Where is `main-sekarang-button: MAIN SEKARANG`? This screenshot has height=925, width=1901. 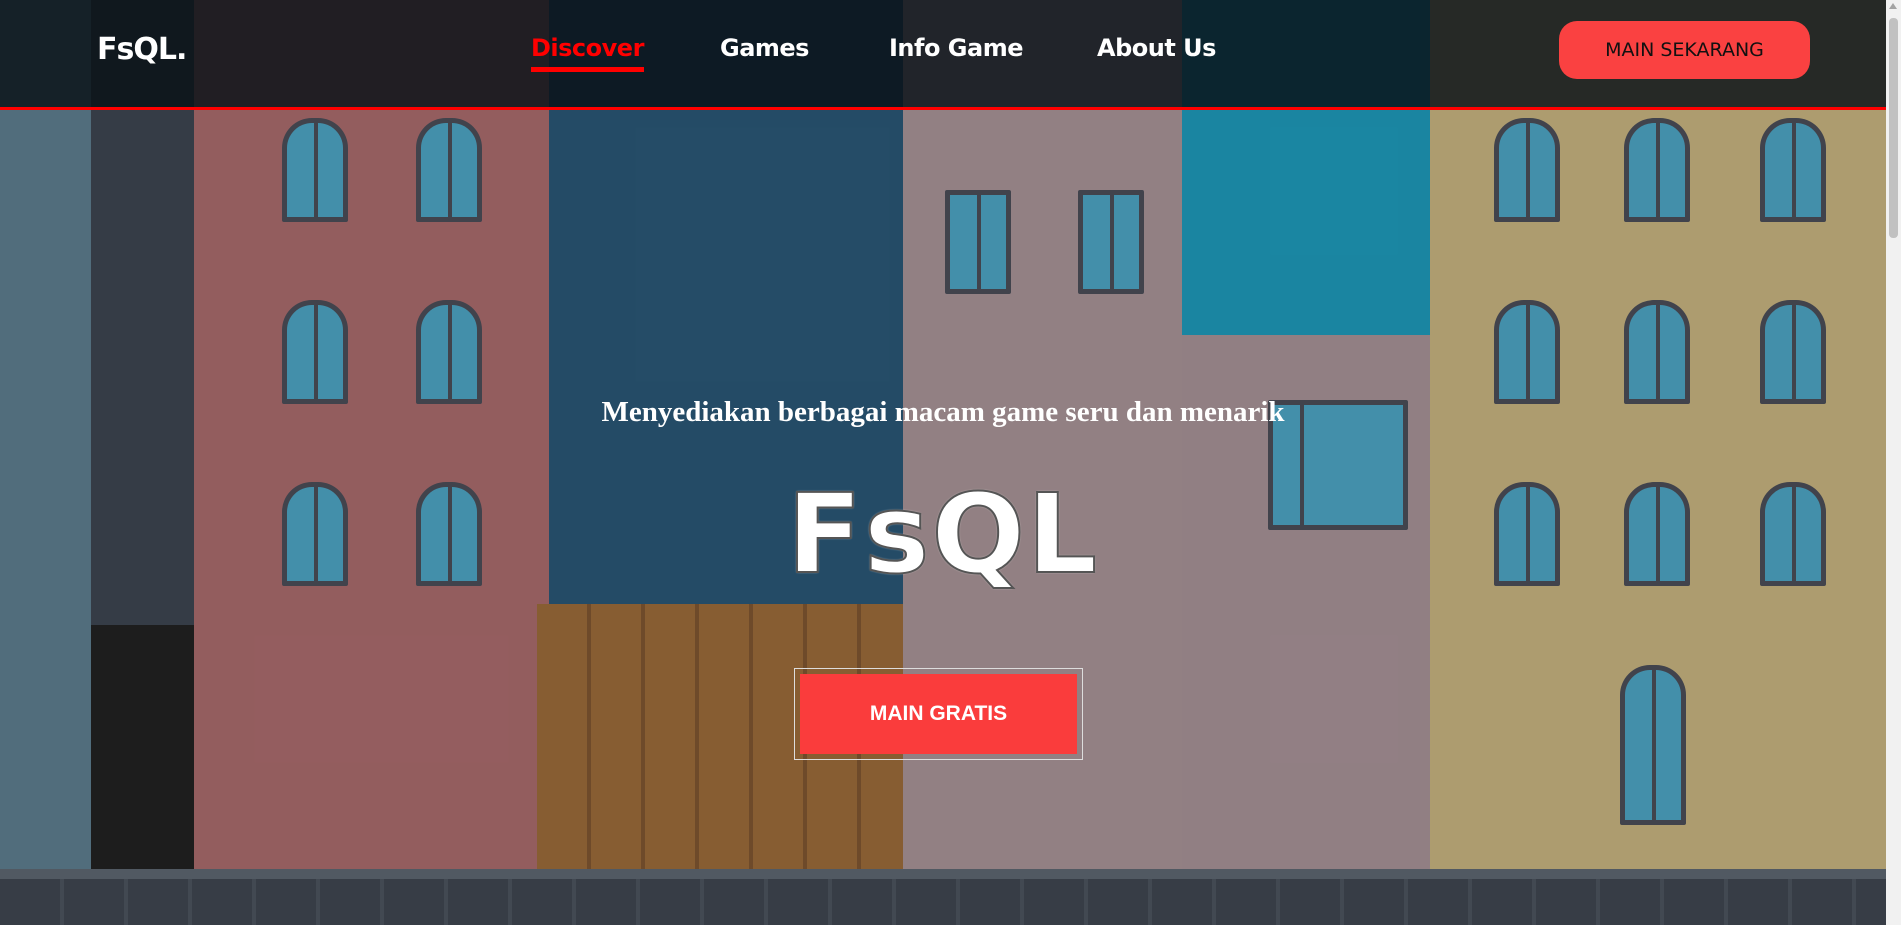
main-sekarang-button: MAIN SEKARANG is located at coordinates (1684, 50).